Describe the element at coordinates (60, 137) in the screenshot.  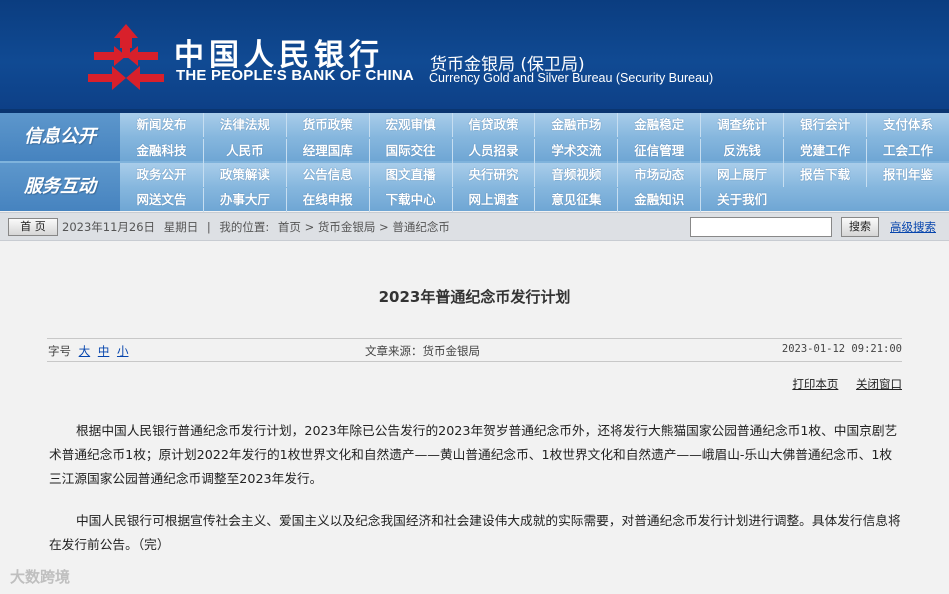
I see `nav-label-info-disclosure: 信息公开` at that location.